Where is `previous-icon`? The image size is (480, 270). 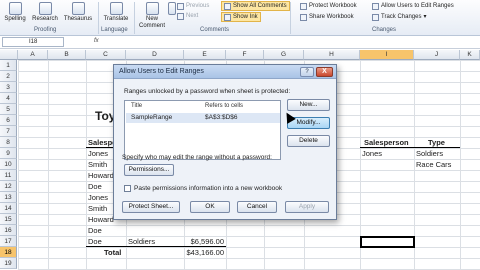 previous-icon is located at coordinates (180, 6).